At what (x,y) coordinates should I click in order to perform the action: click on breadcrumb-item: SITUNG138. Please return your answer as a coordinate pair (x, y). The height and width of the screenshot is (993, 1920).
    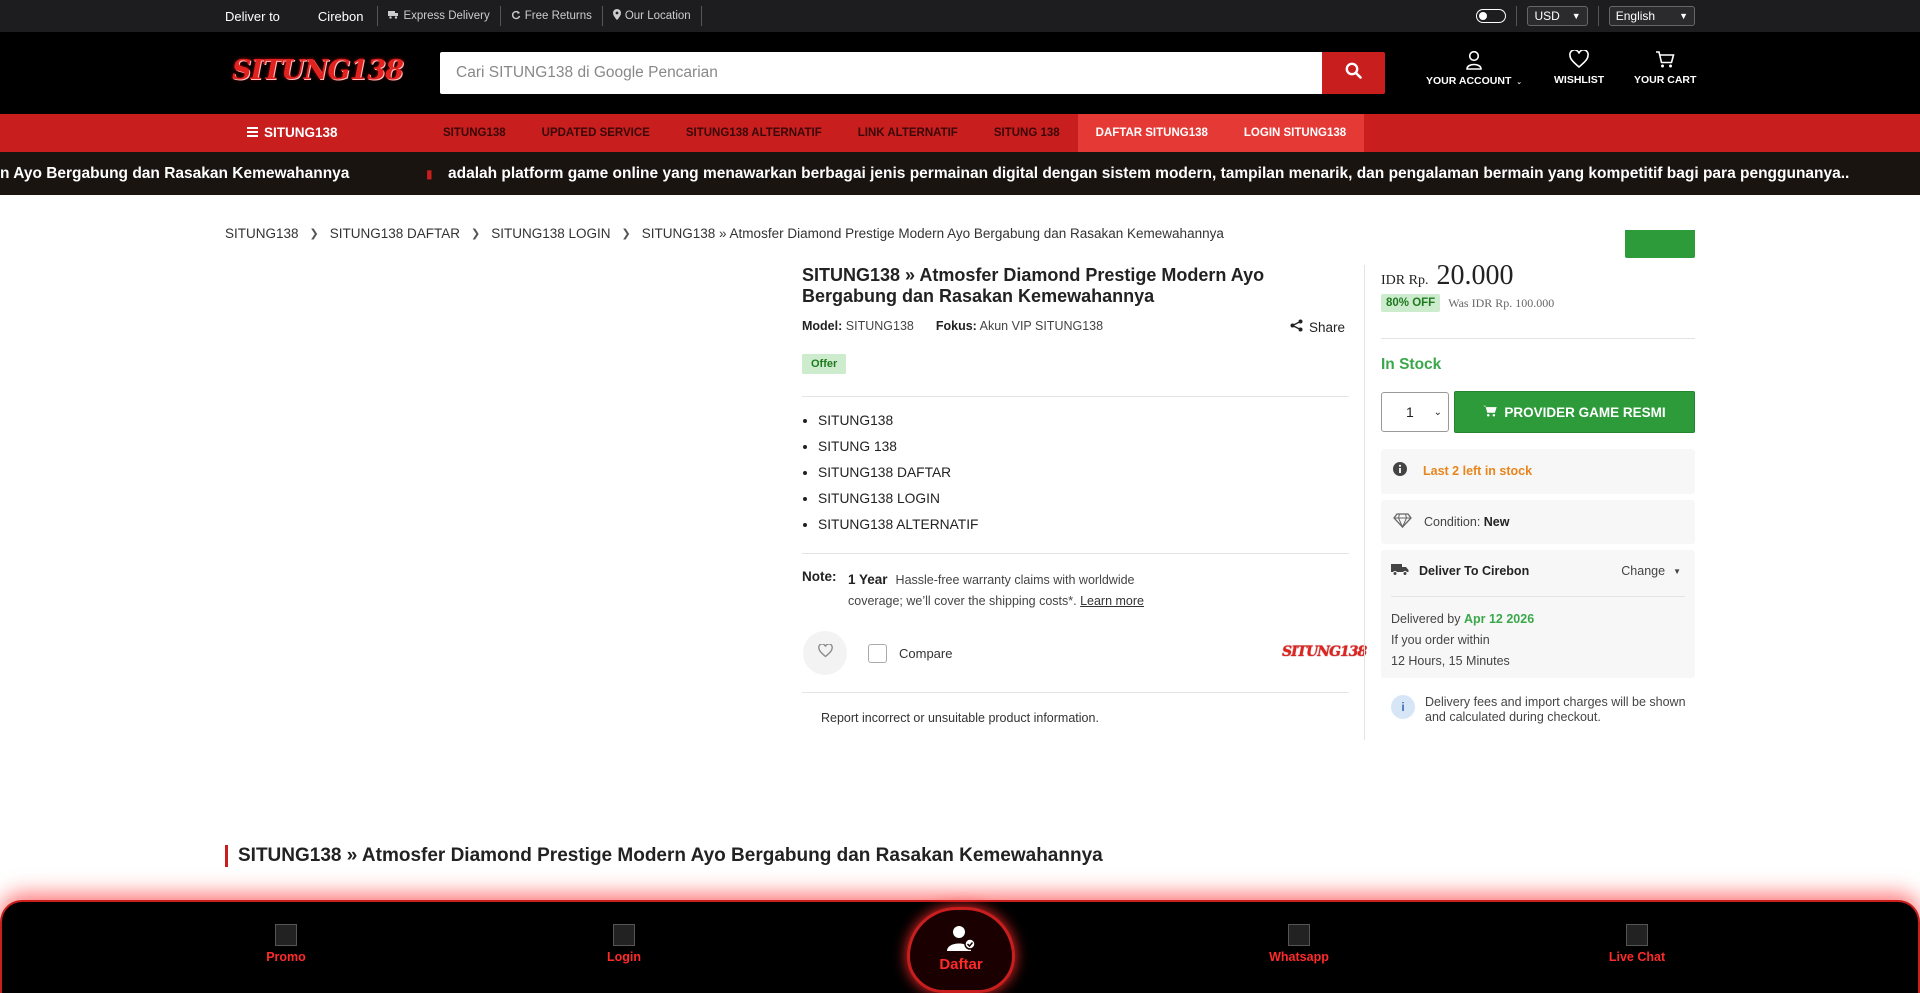
    Looking at the image, I should click on (262, 233).